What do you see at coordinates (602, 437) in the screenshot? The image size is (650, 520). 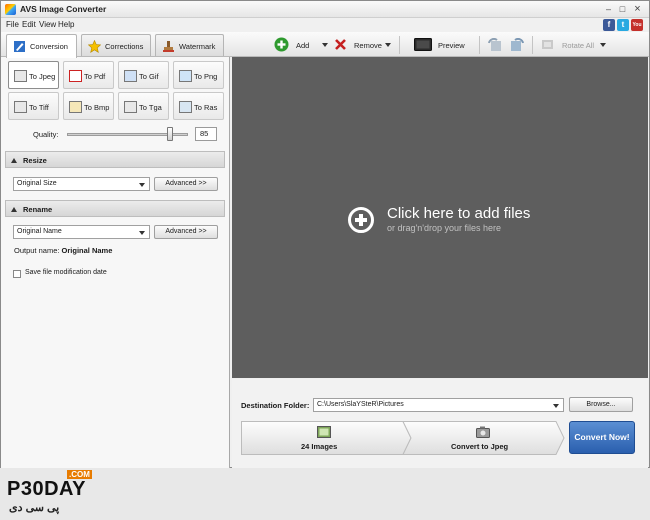 I see `convert-now-button: Convert Now!` at bounding box center [602, 437].